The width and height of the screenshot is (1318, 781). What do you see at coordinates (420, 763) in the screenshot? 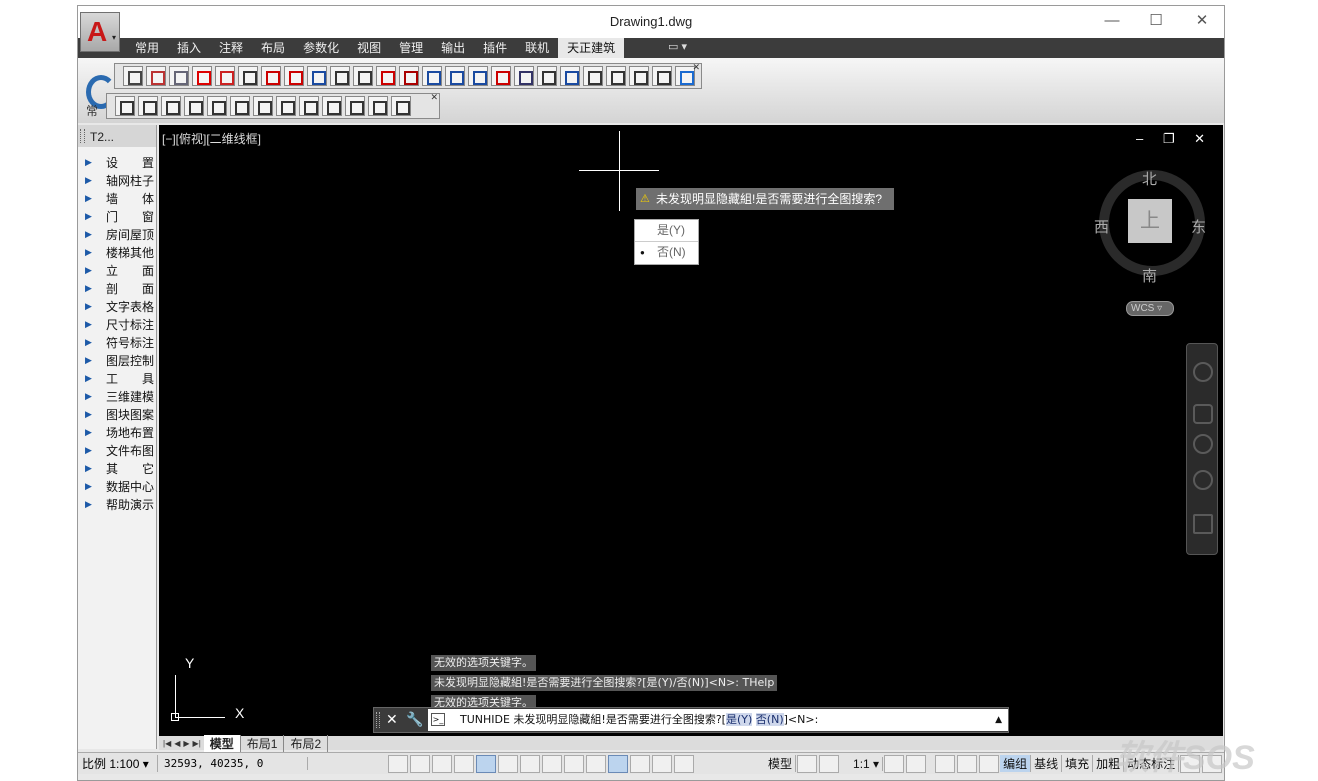
I see `grid-toggle-icon` at bounding box center [420, 763].